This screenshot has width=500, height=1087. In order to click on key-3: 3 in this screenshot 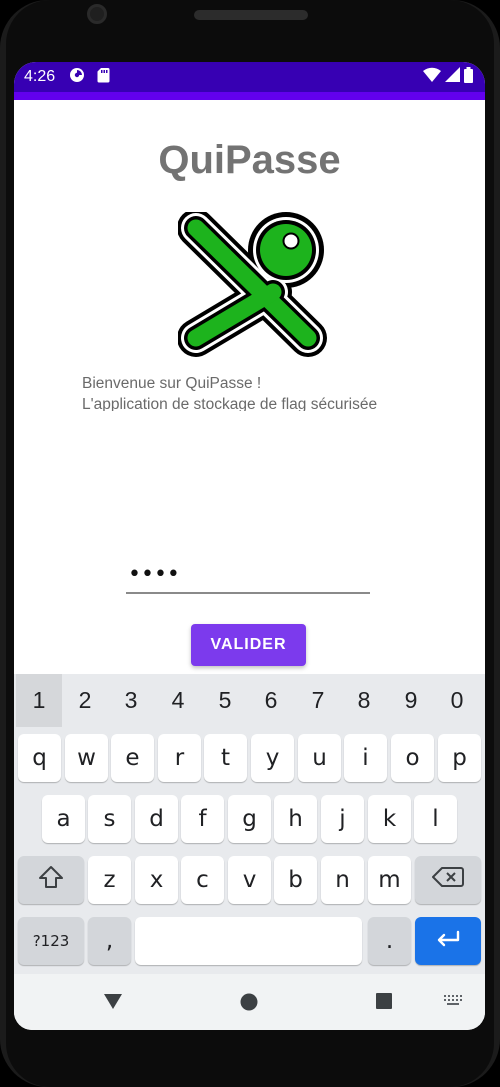, I will do `click(131, 700)`.